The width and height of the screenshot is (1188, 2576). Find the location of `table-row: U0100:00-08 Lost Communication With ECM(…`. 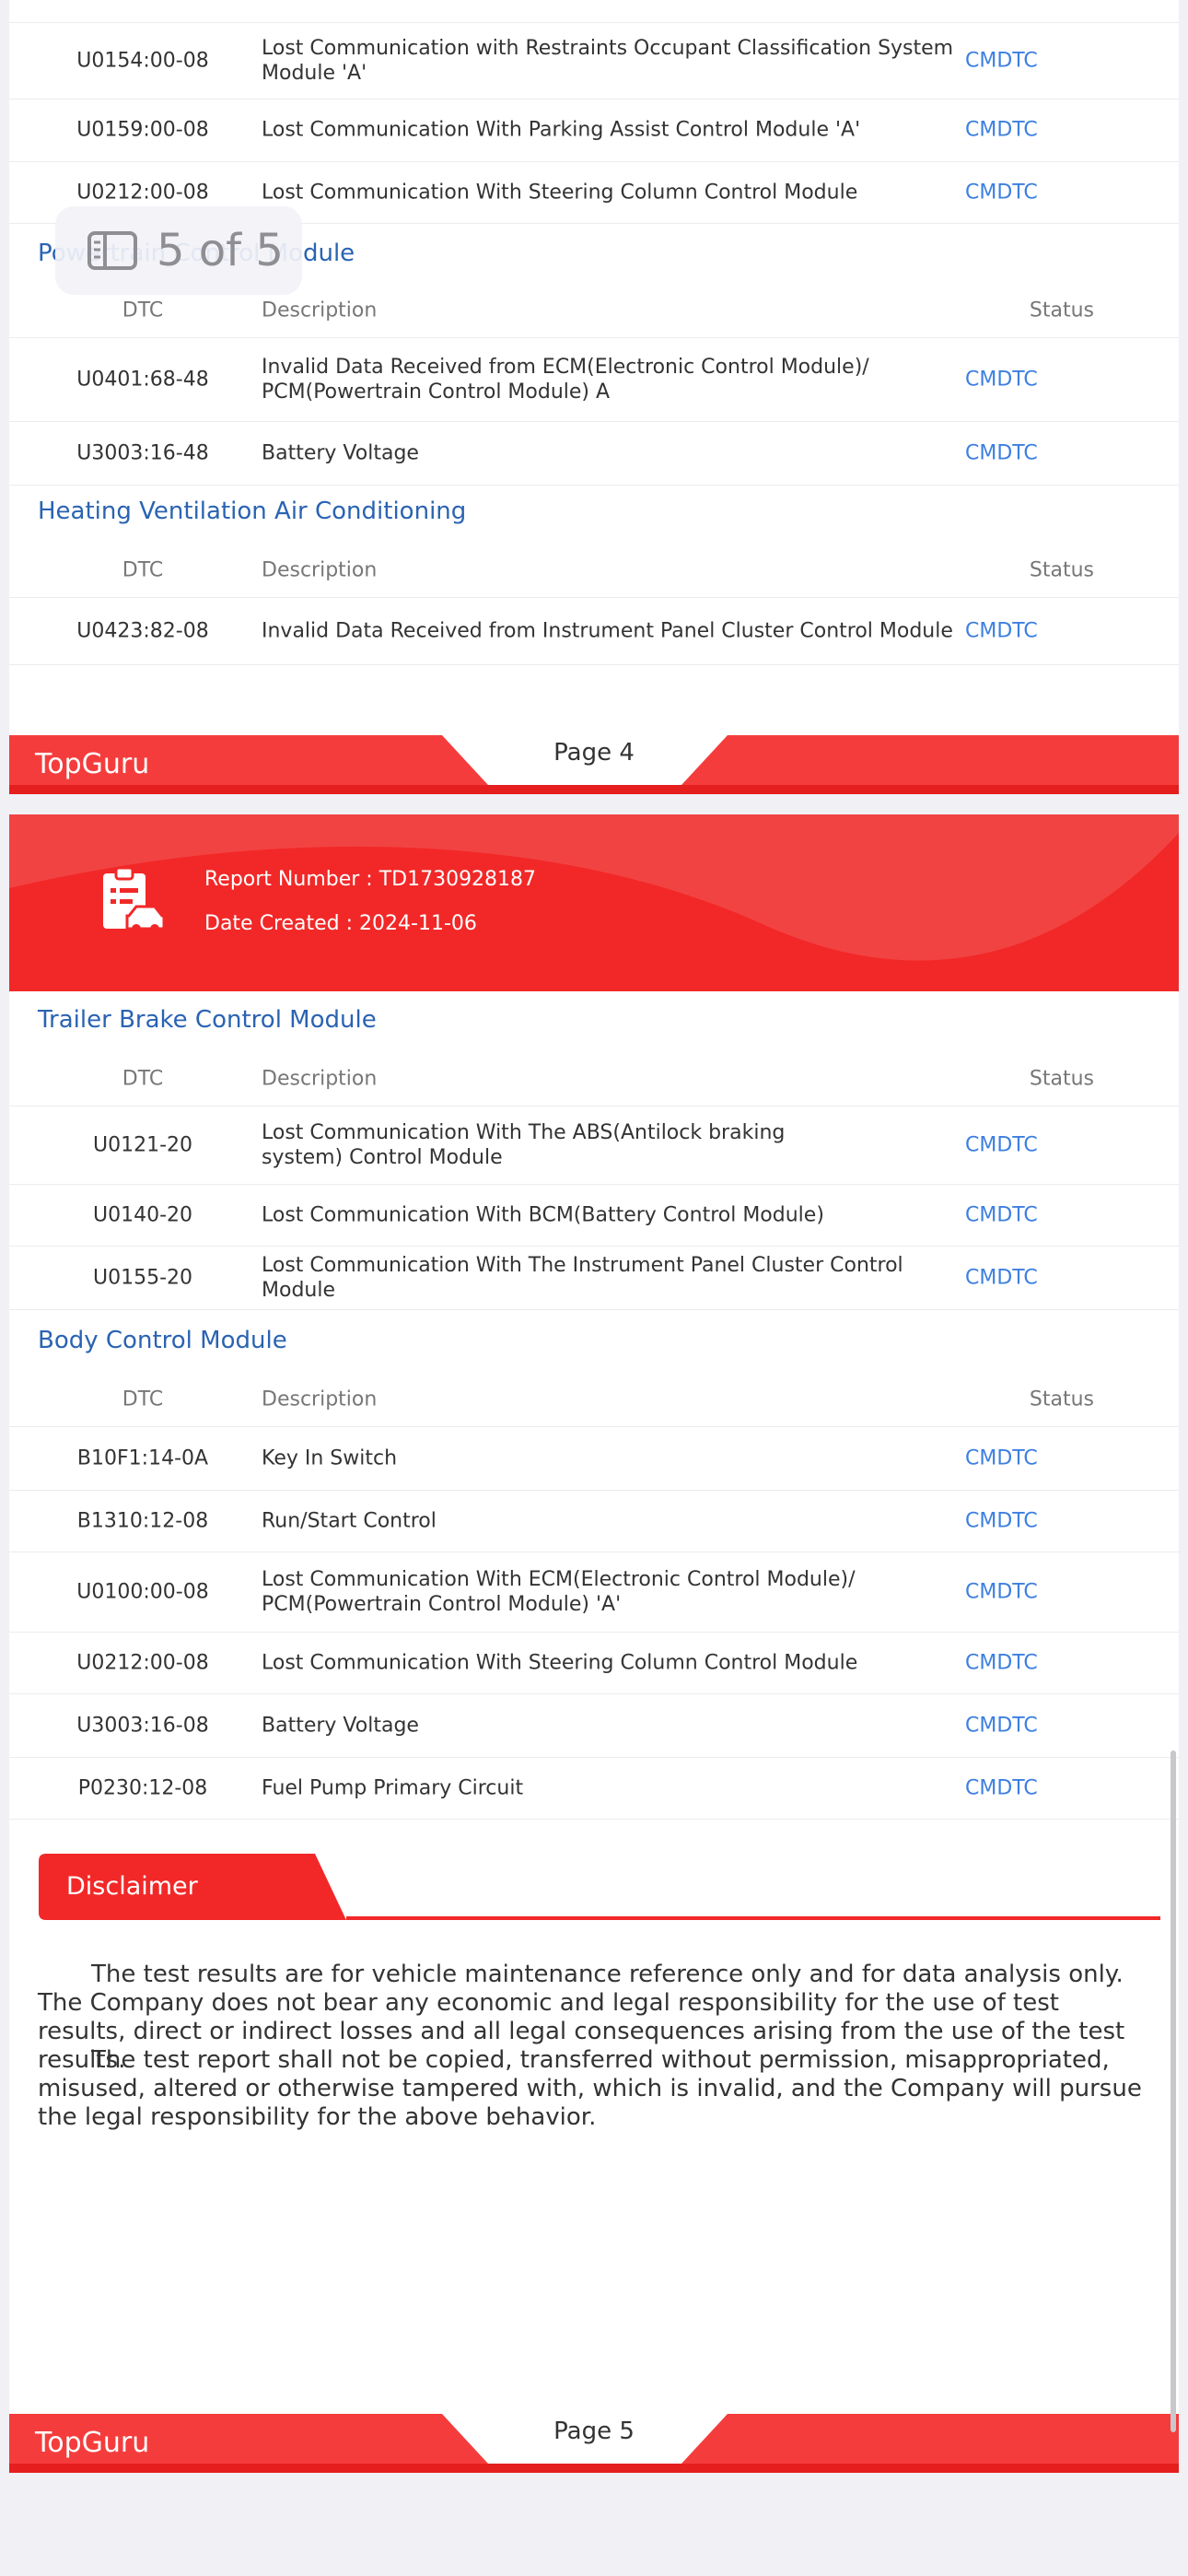

table-row: U0100:00-08 Lost Communication With ECM(… is located at coordinates (594, 1592).